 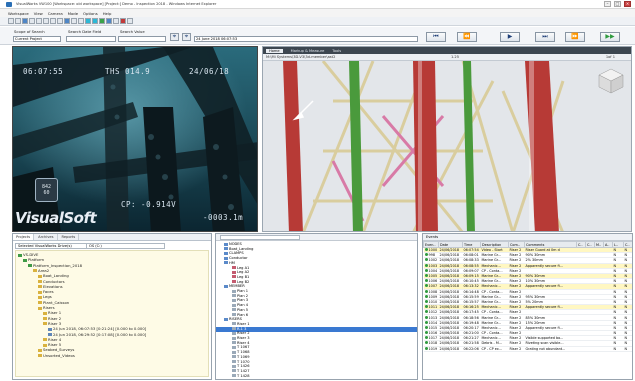 I want to click on tab-archives: Archives, so click(x=46, y=237).